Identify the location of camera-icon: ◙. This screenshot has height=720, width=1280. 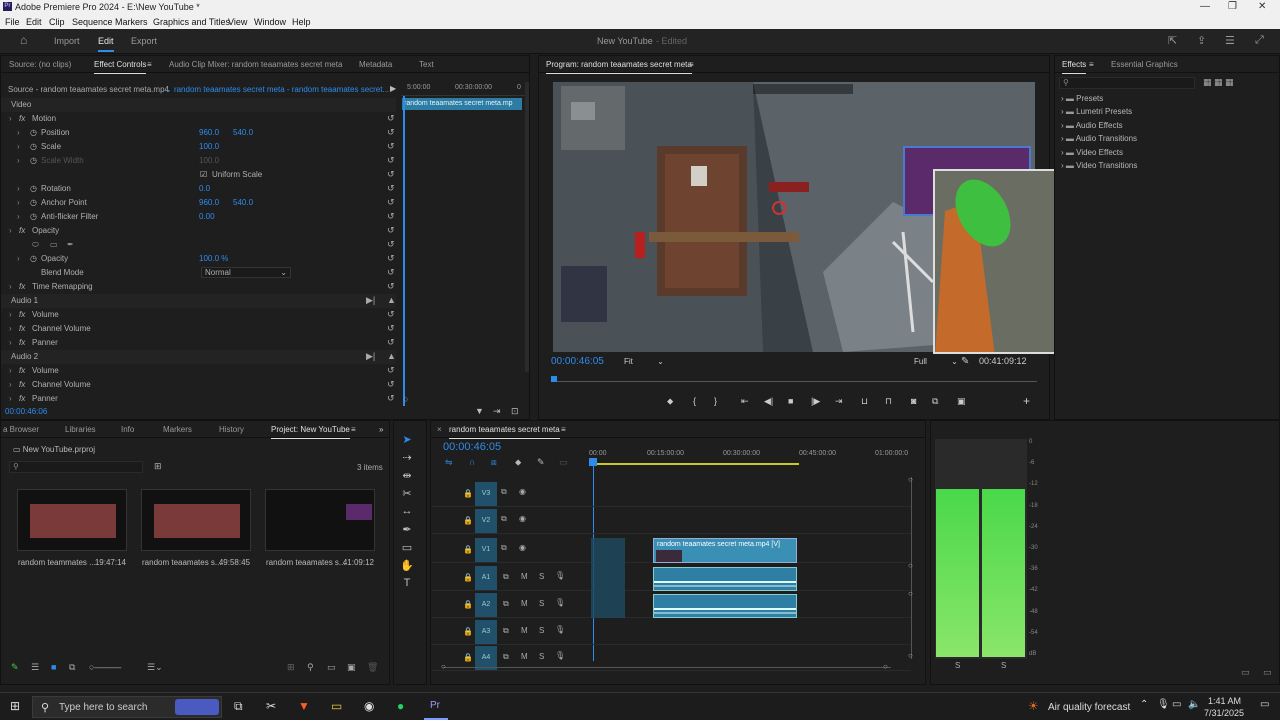
(913, 401).